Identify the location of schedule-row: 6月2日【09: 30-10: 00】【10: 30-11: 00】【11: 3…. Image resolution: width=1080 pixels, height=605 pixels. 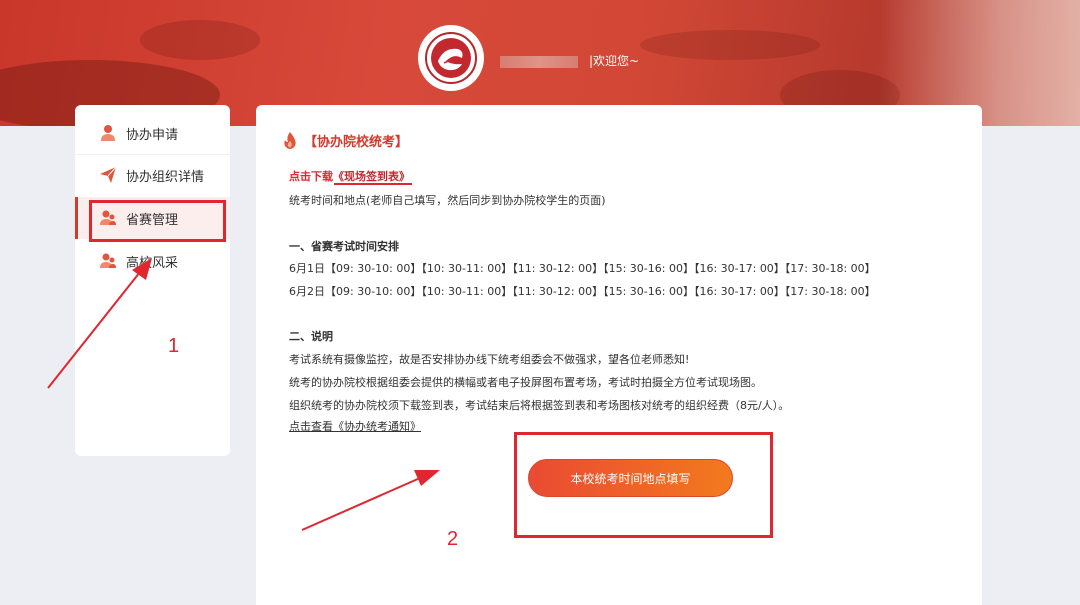
(582, 291).